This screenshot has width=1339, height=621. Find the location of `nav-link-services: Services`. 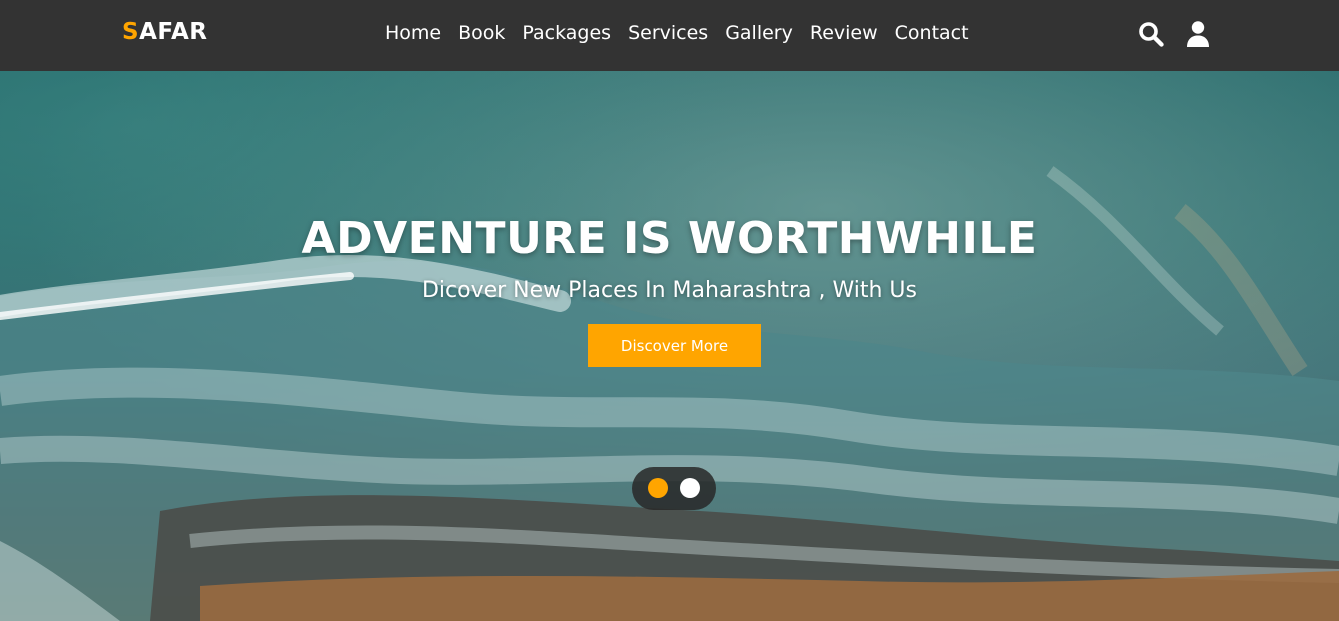

nav-link-services: Services is located at coordinates (668, 33).